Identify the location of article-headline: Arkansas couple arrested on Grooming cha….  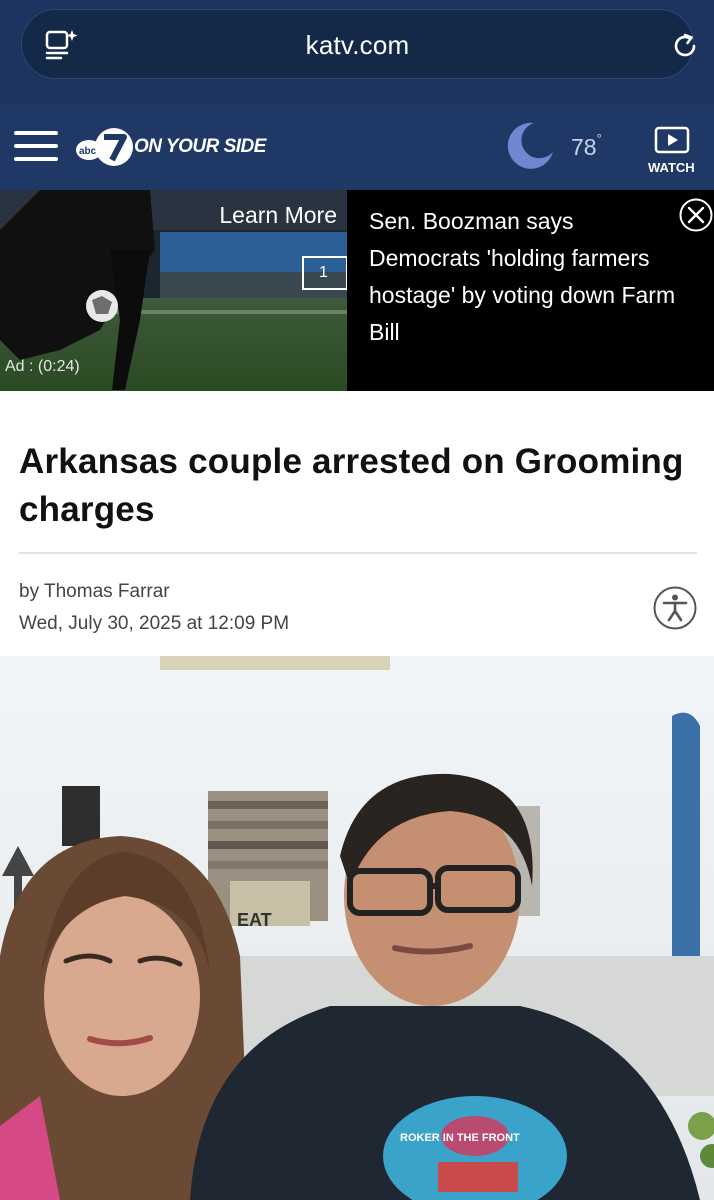
(351, 485).